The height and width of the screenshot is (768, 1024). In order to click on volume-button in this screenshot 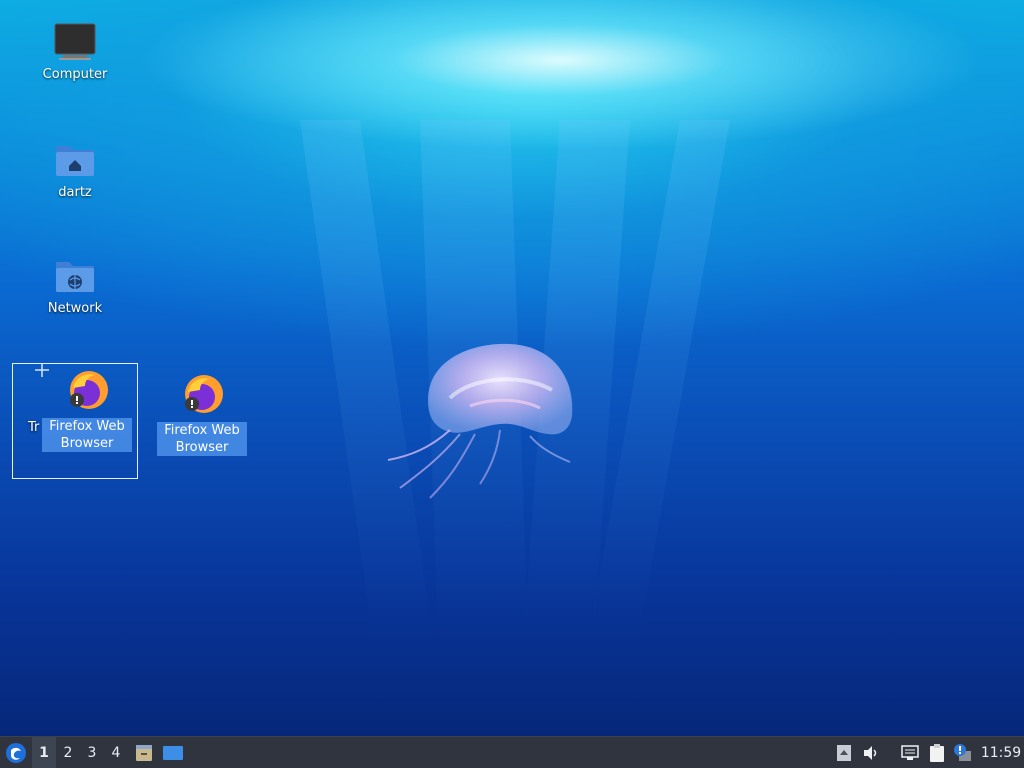, I will do `click(871, 752)`.